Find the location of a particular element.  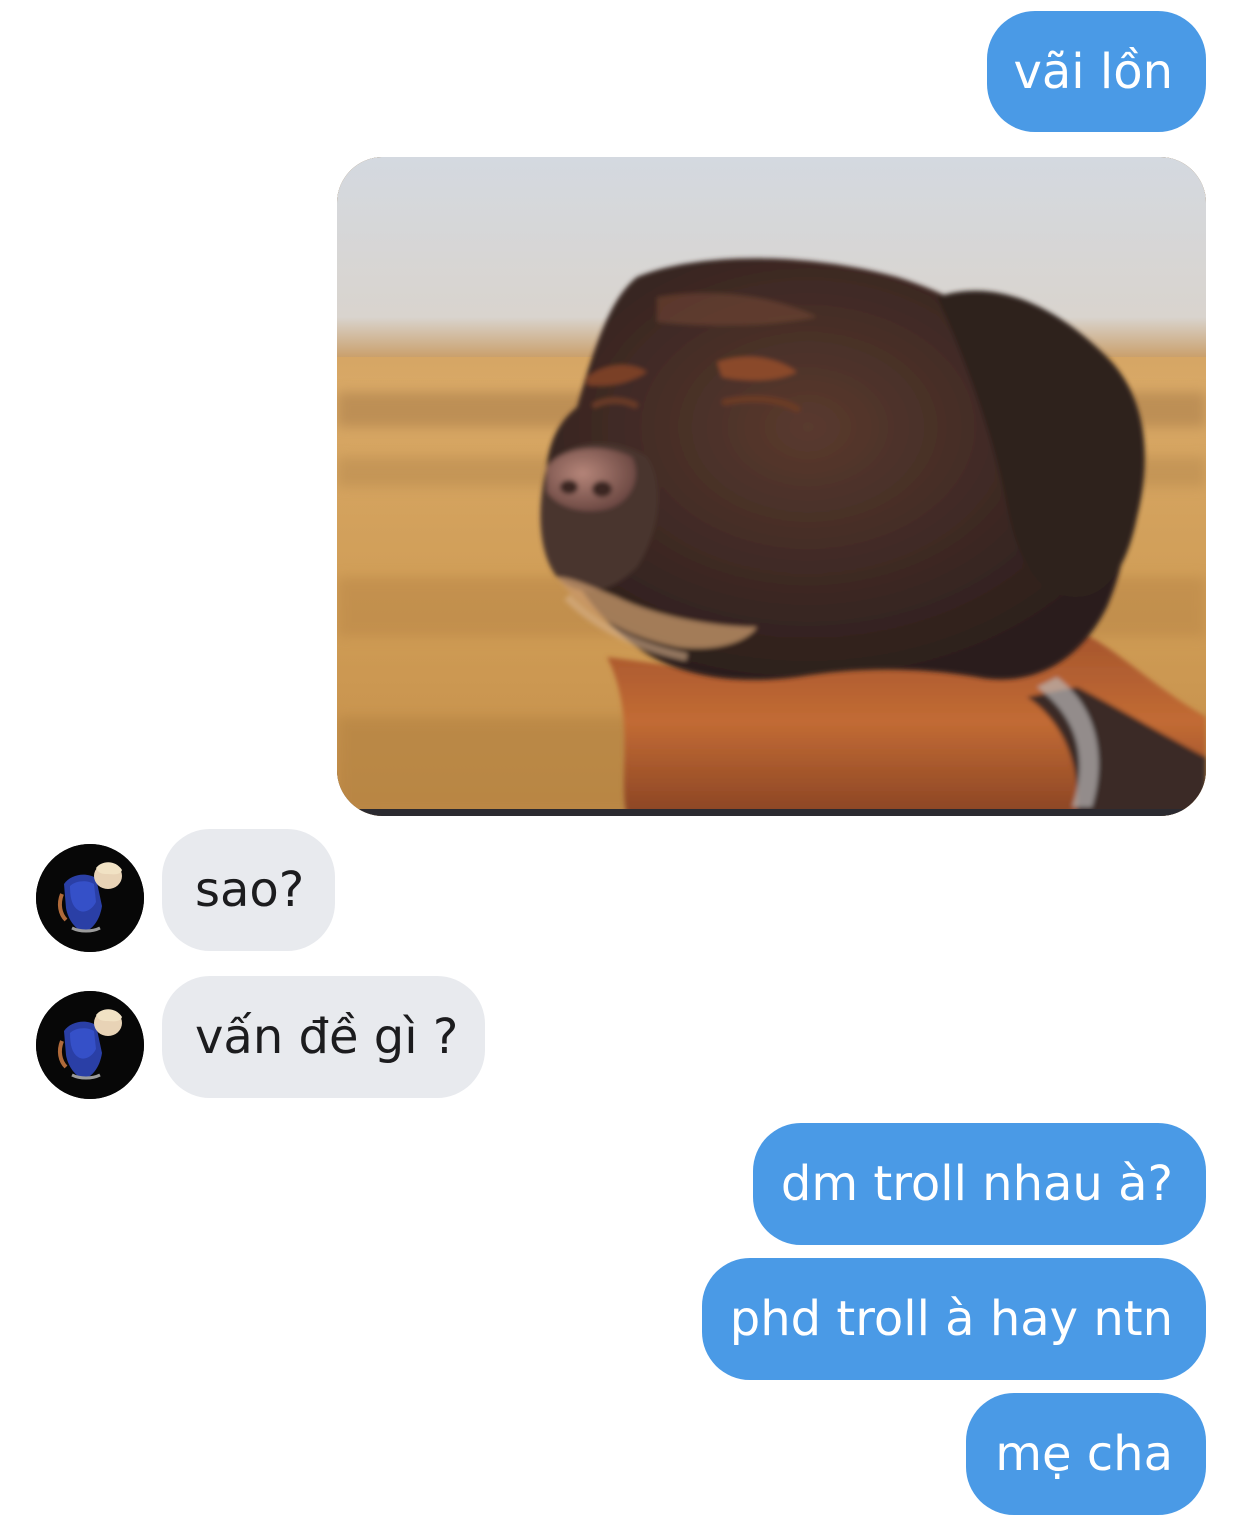

message-bubble-incoming: vấn đề gì ? is located at coordinates (323, 1037).